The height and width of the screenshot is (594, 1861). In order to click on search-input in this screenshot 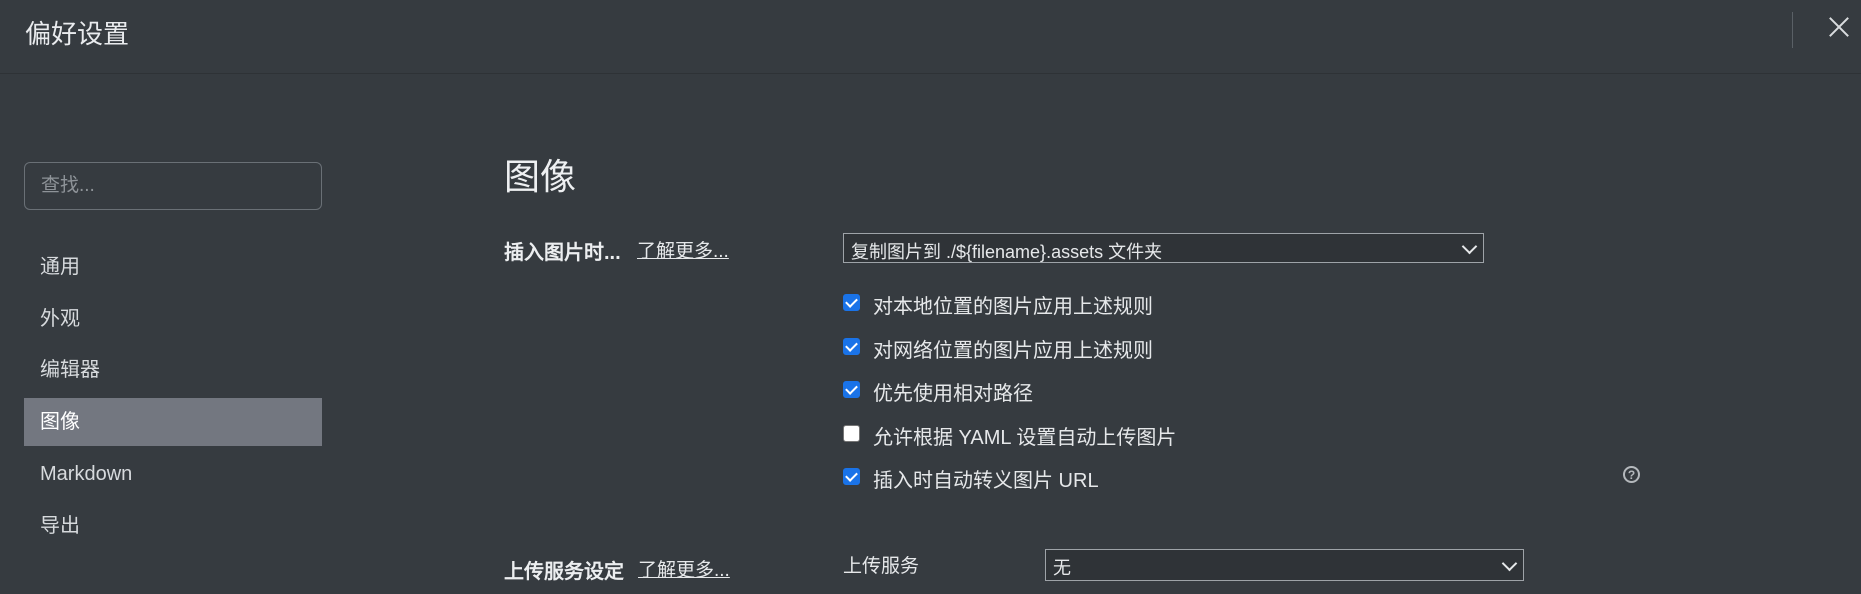, I will do `click(173, 186)`.